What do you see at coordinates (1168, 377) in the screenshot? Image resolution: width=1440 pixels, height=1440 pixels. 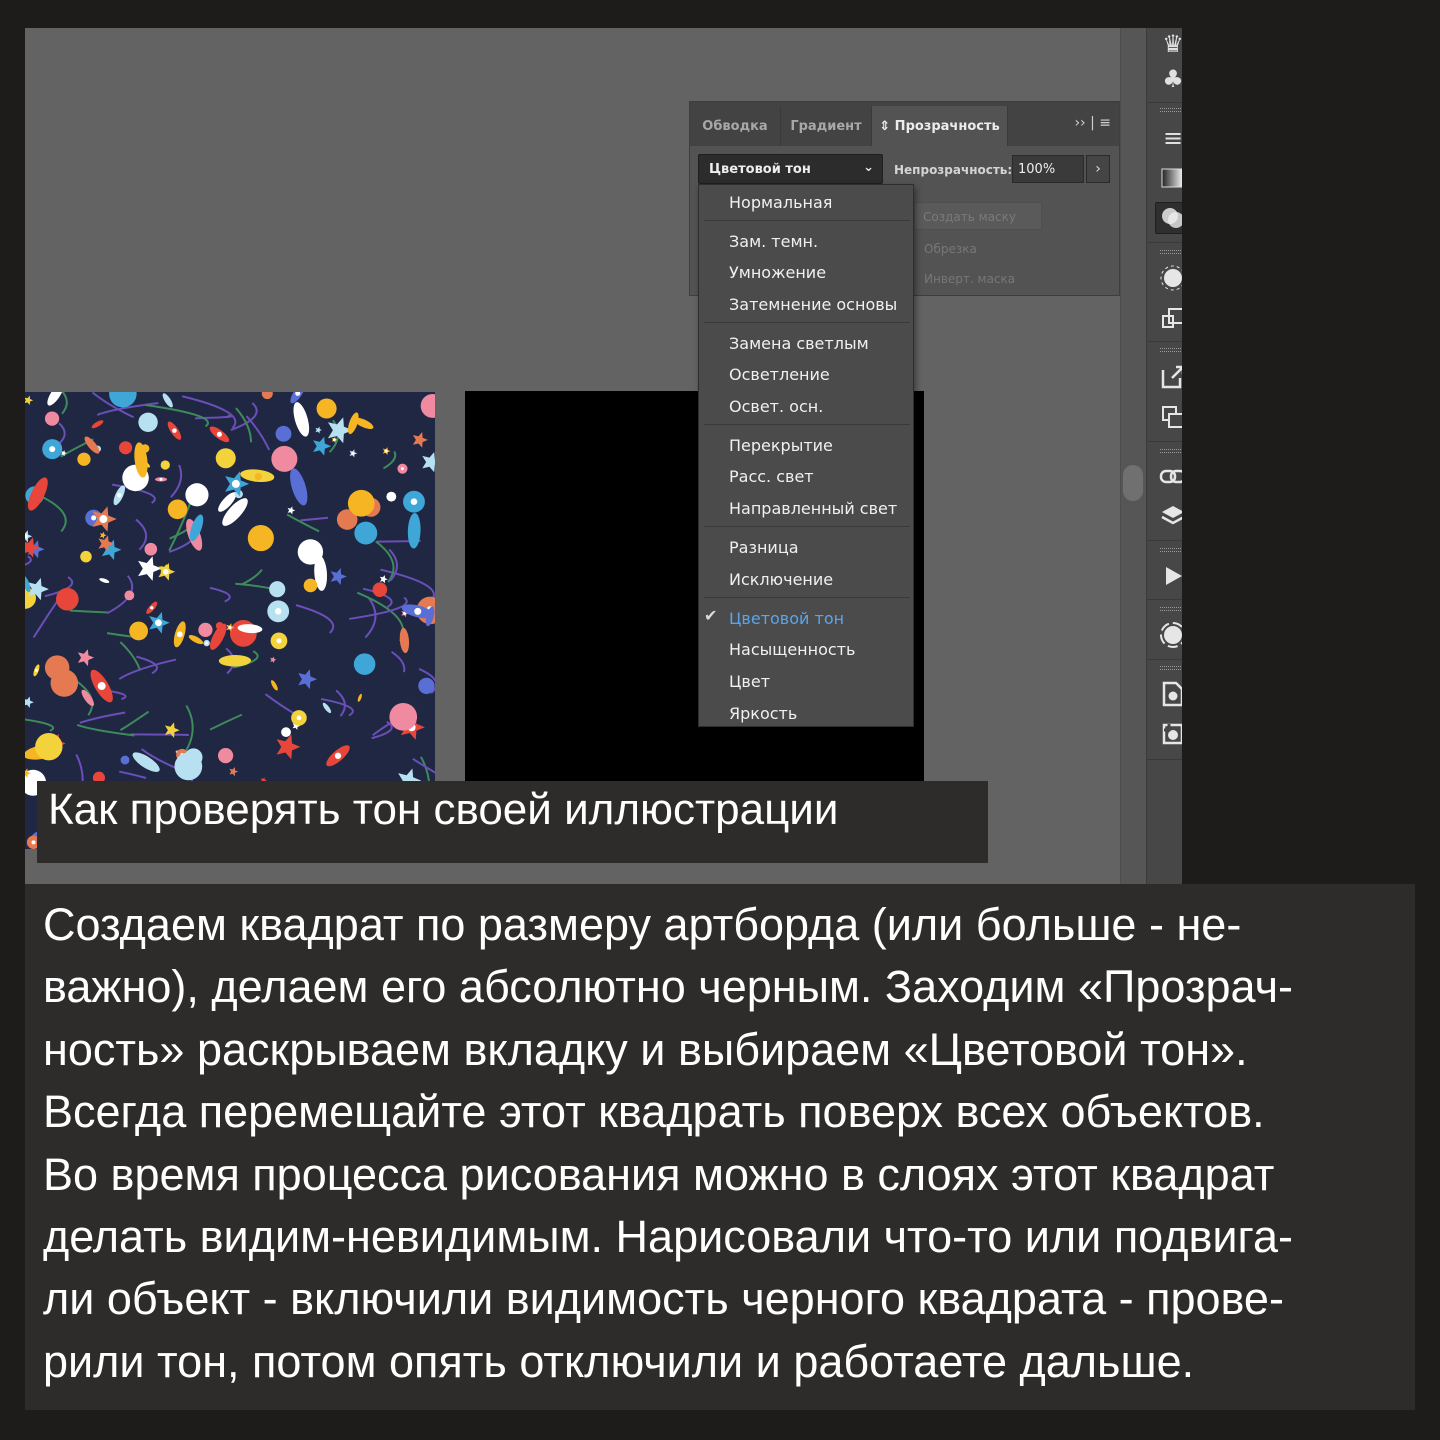 I see `export-icon` at bounding box center [1168, 377].